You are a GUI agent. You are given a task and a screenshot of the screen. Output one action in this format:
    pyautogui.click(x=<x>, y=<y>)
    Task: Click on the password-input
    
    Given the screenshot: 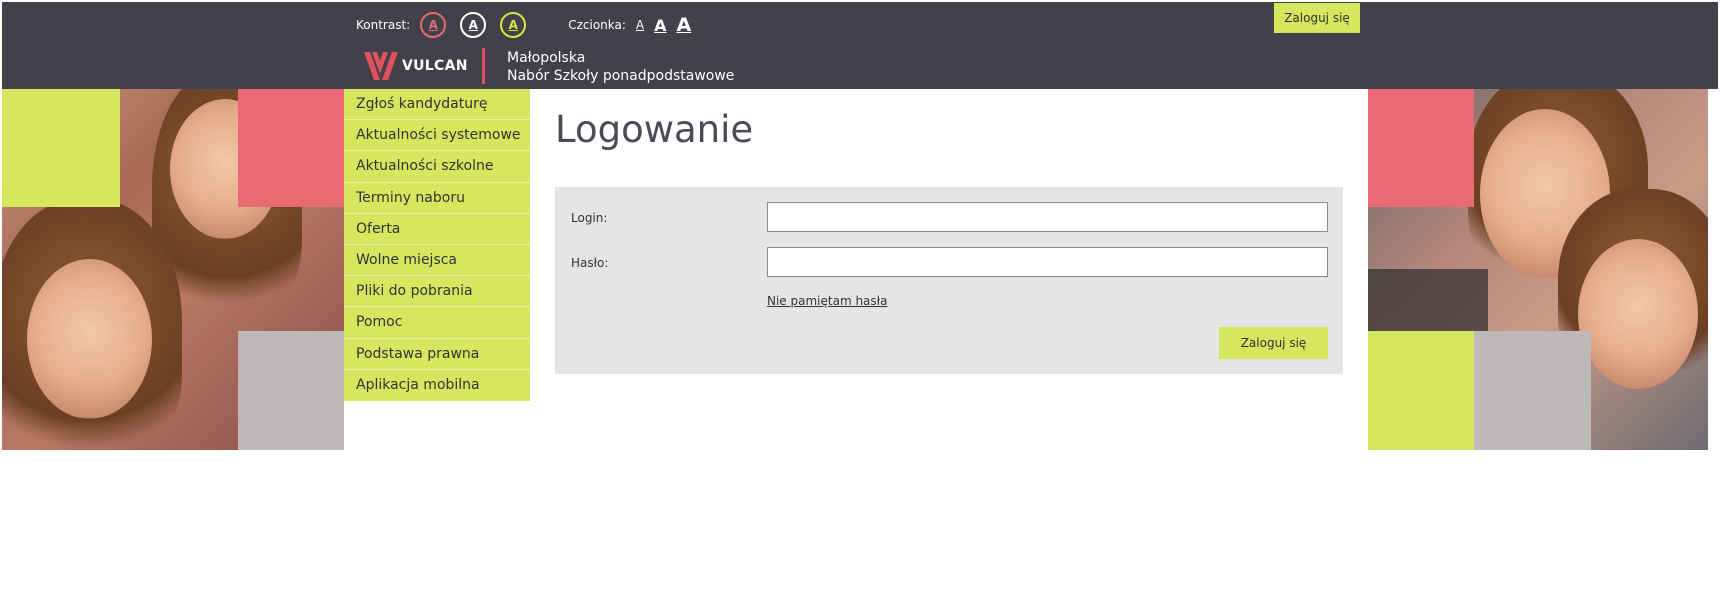 What is the action you would take?
    pyautogui.click(x=1047, y=262)
    